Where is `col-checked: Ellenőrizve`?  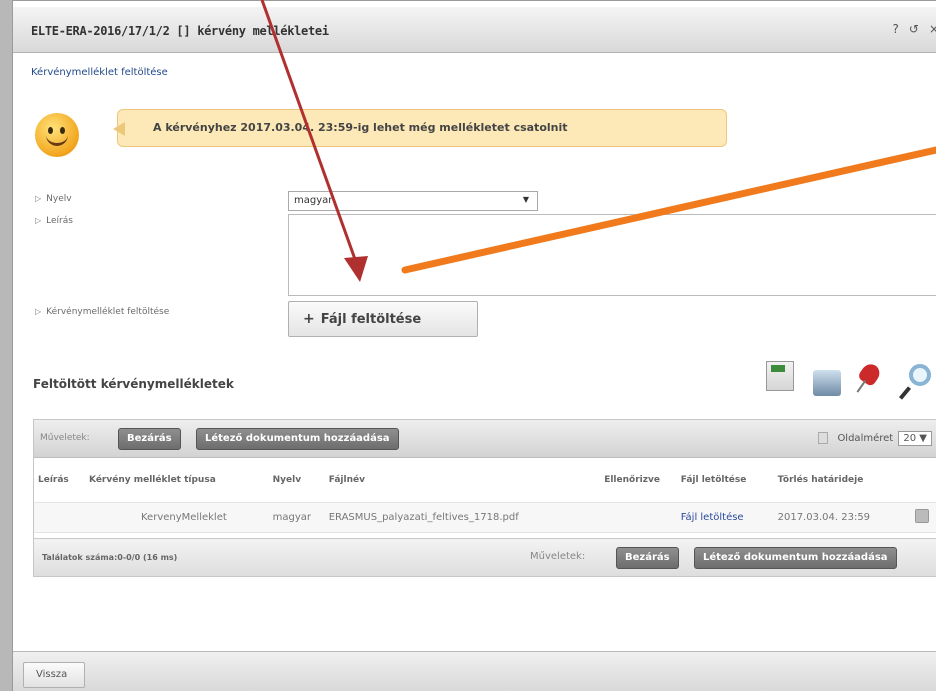 col-checked: Ellenőrizve is located at coordinates (638, 480).